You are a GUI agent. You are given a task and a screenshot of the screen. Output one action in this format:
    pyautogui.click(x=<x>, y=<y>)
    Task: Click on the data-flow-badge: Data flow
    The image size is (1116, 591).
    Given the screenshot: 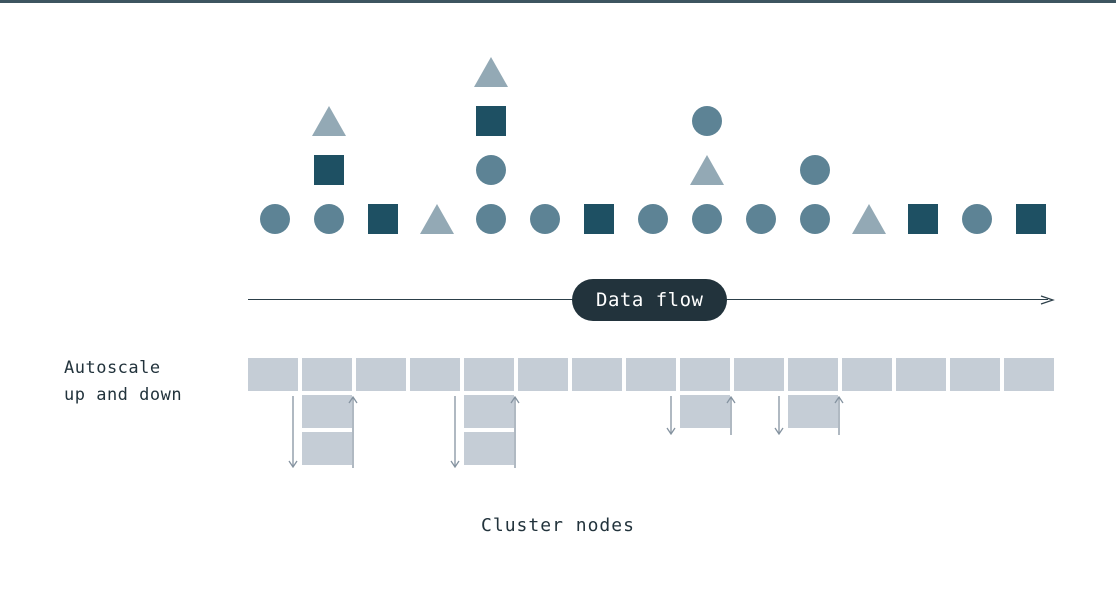 What is the action you would take?
    pyautogui.click(x=650, y=300)
    